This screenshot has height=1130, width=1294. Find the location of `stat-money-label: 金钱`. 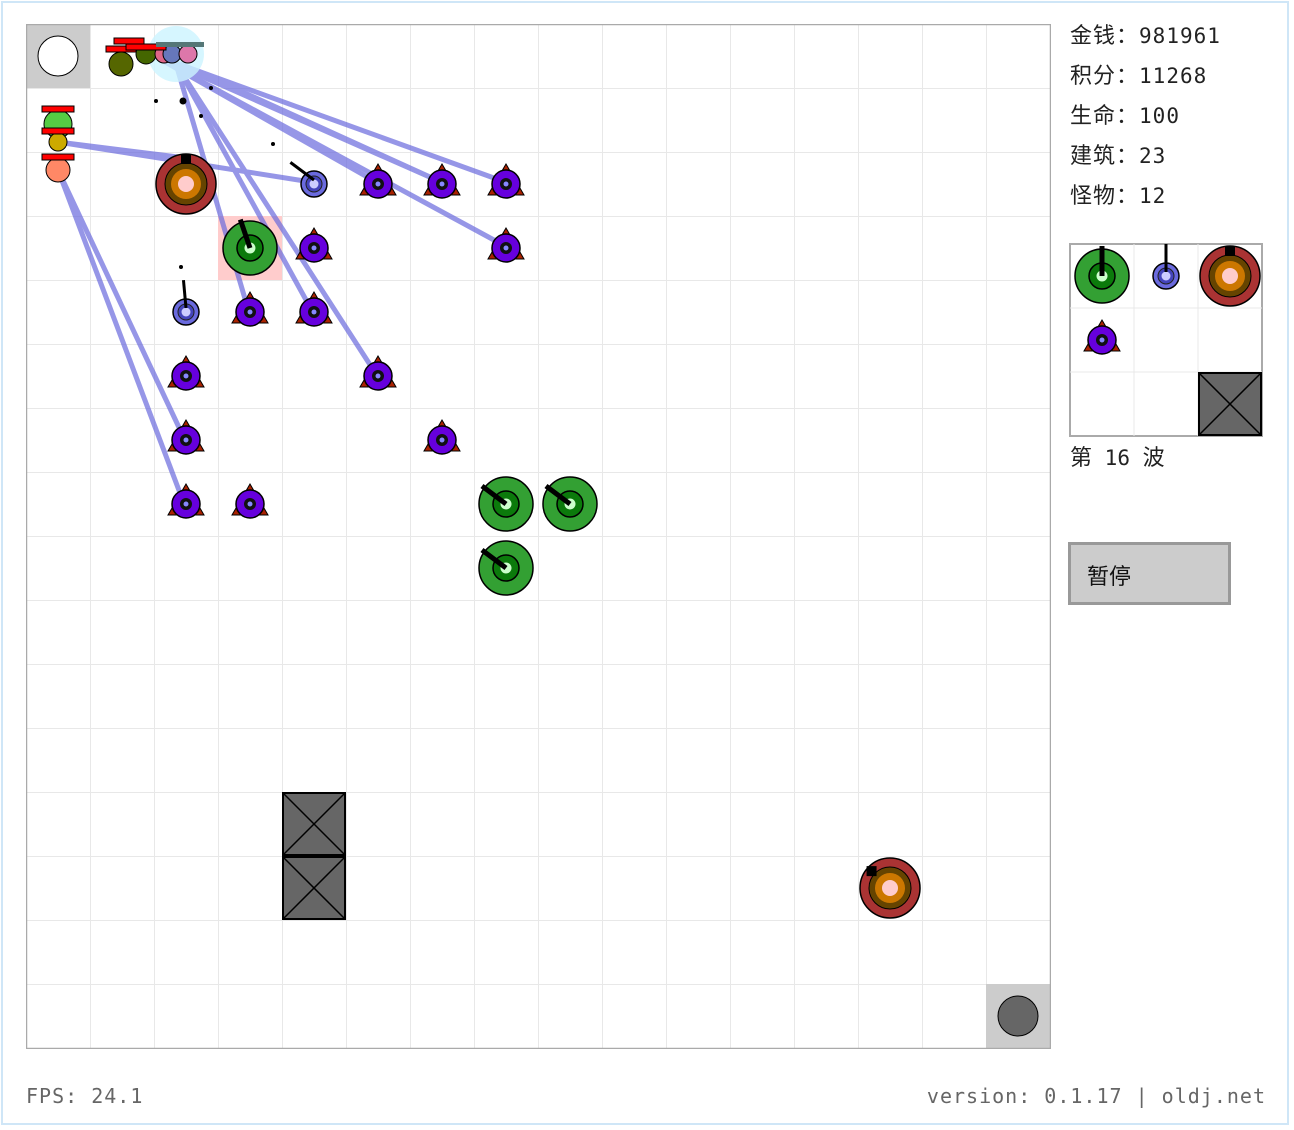

stat-money-label: 金钱 is located at coordinates (1093, 36).